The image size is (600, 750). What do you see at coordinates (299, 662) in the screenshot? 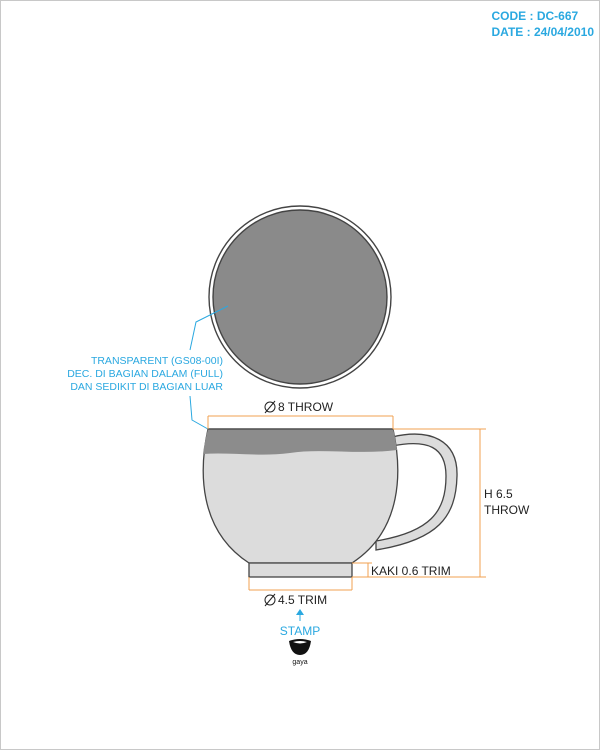
I see `gaya-logo-text: gaya` at bounding box center [299, 662].